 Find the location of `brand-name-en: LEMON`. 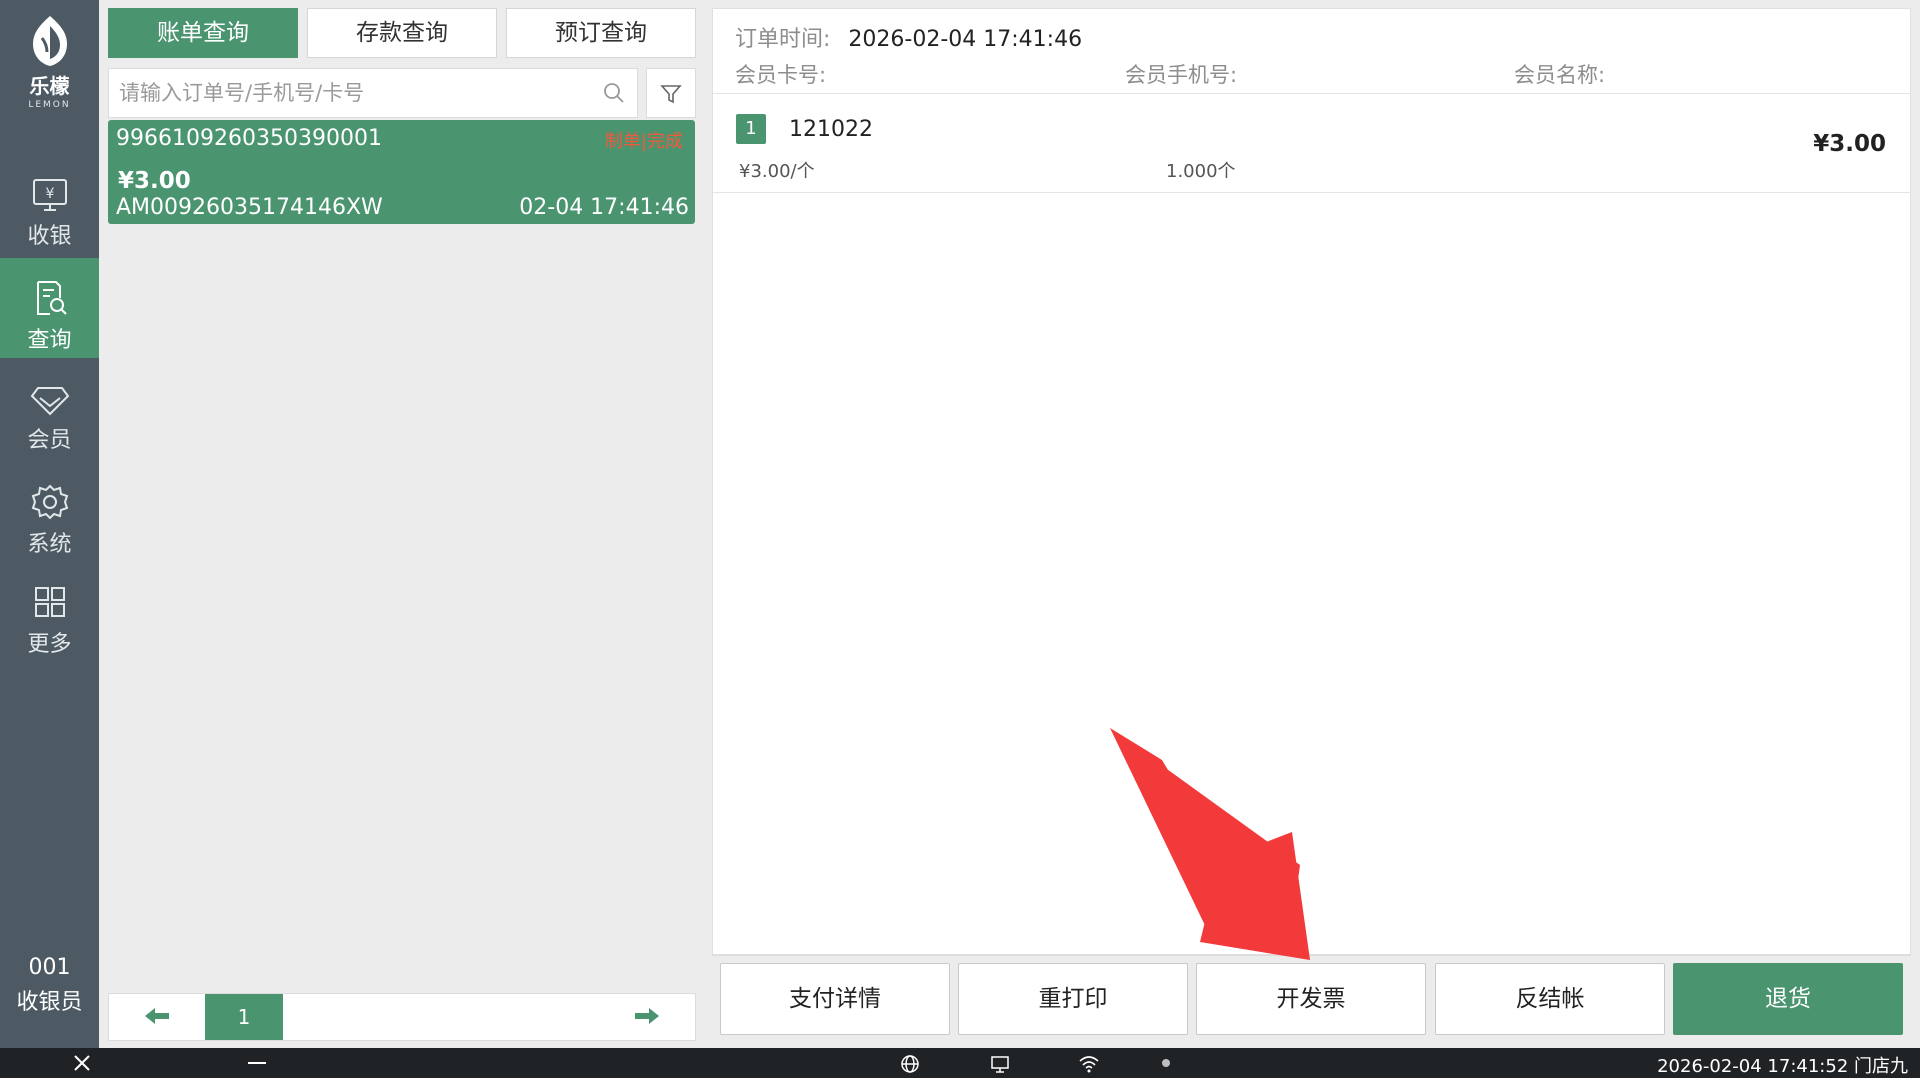

brand-name-en: LEMON is located at coordinates (49, 105).